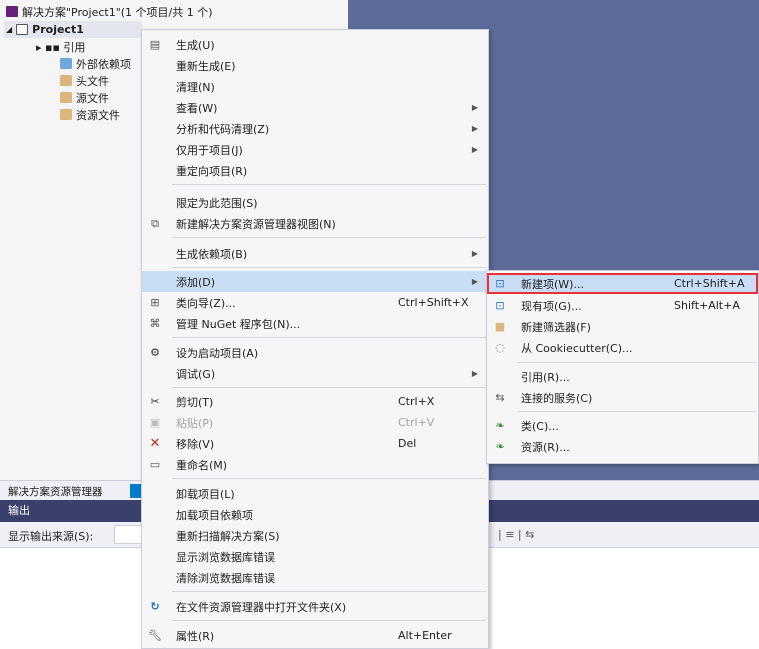 Image resolution: width=759 pixels, height=649 pixels. I want to click on cookiecutter-icon: ◌, so click(500, 347).